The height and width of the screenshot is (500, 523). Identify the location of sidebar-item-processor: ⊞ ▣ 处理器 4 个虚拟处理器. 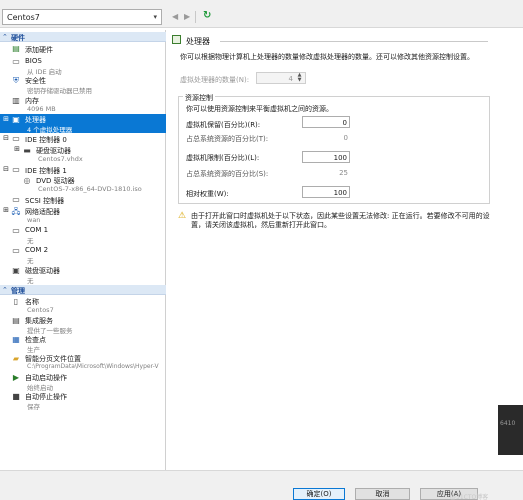
(83, 124).